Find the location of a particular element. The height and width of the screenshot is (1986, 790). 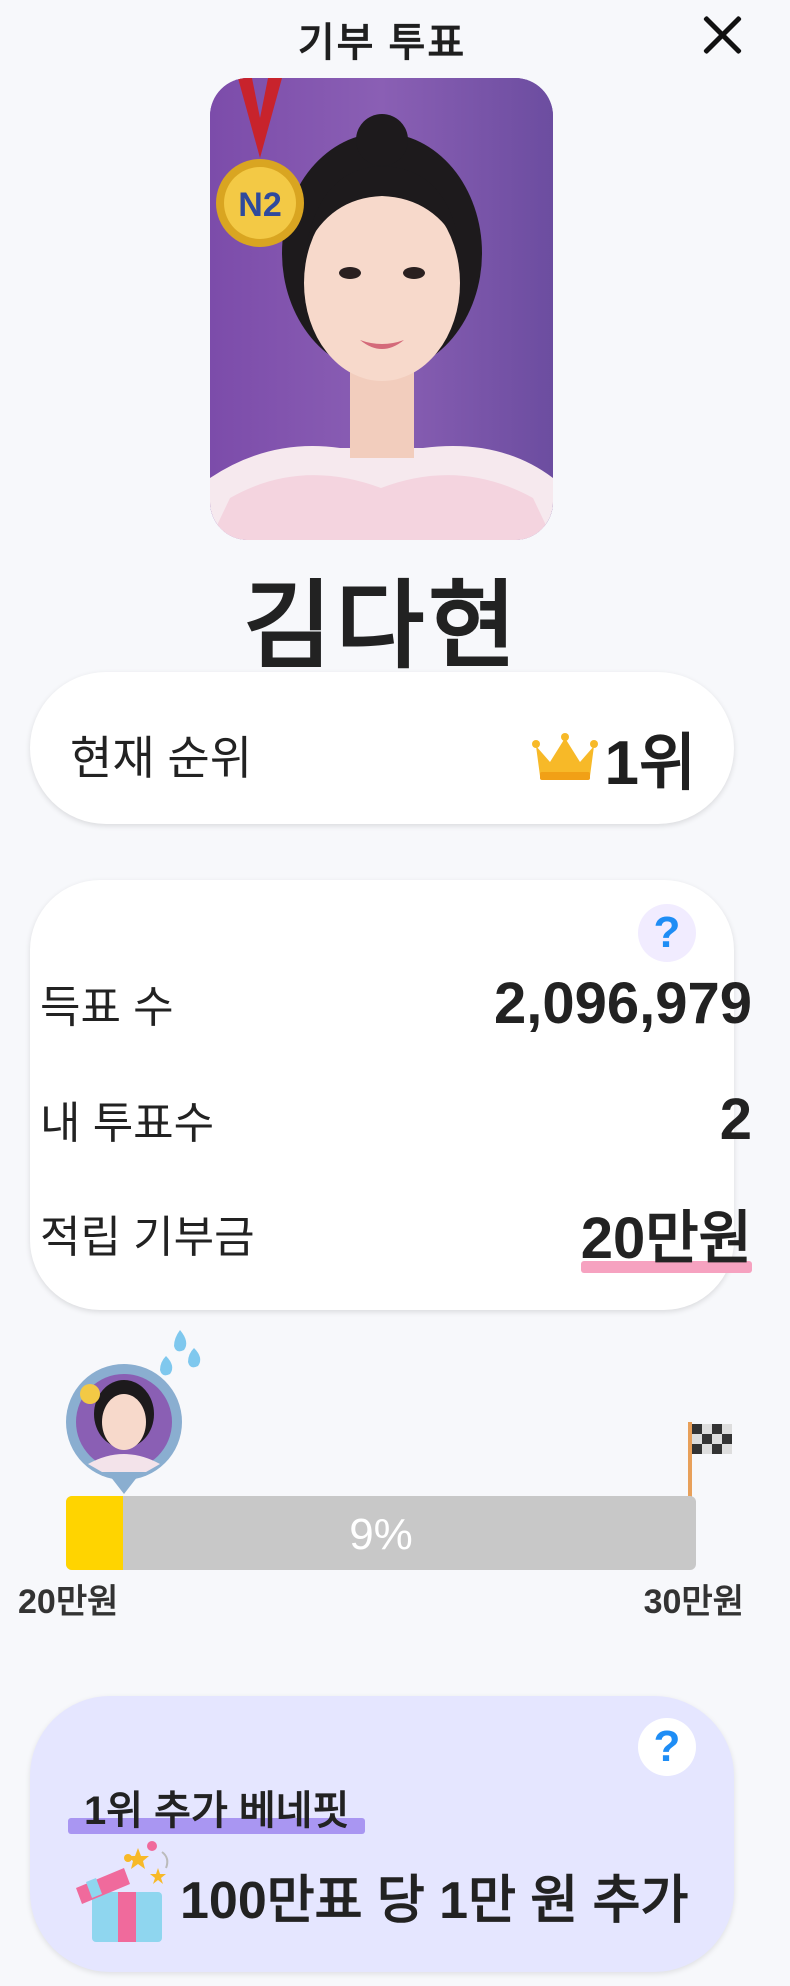

checkered-flag-icon is located at coordinates (710, 1460).